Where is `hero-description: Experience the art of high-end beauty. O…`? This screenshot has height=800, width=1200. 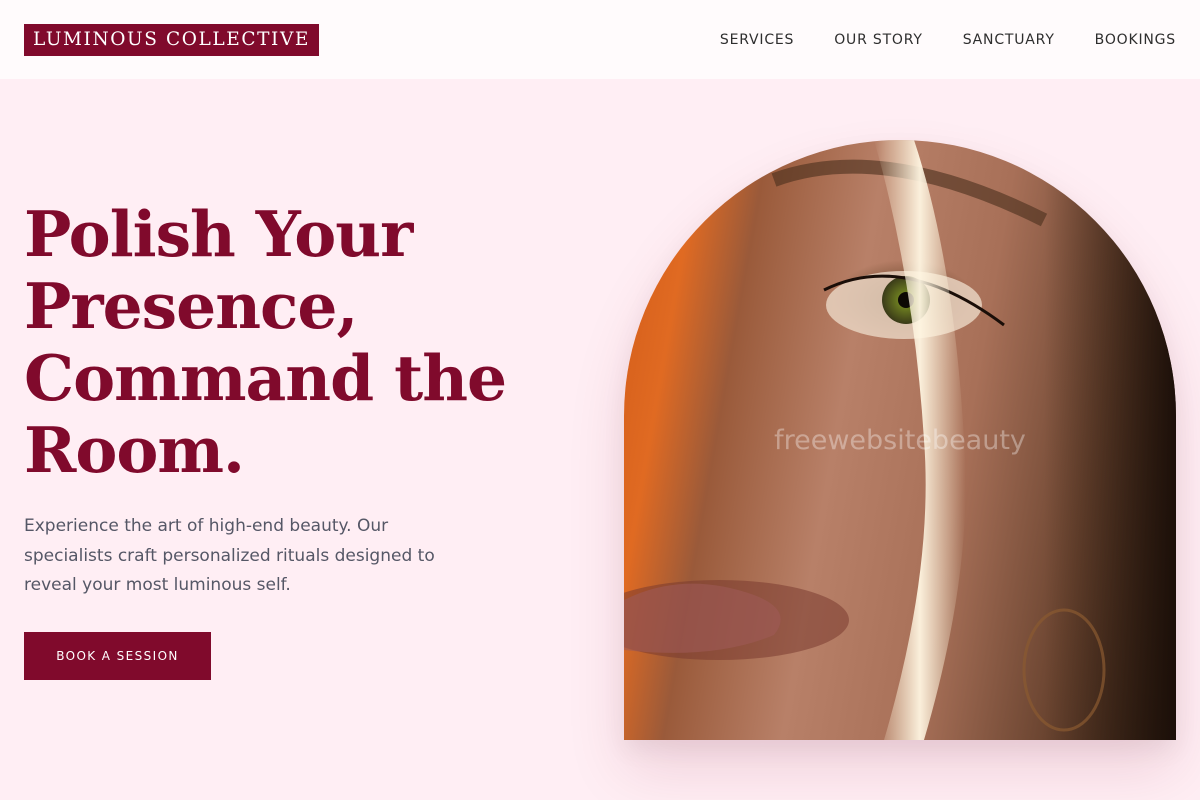 hero-description: Experience the art of high-end beauty. O… is located at coordinates (229, 555).